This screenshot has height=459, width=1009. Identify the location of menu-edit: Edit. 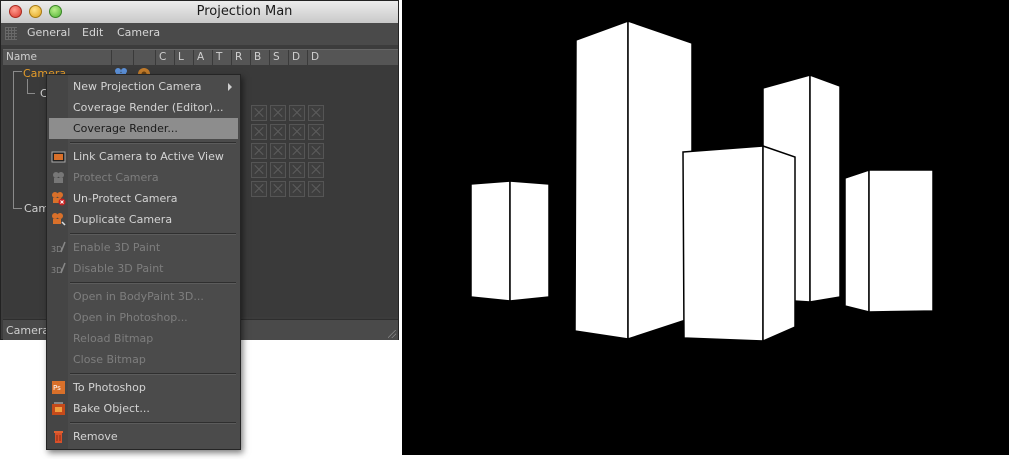
(92, 32).